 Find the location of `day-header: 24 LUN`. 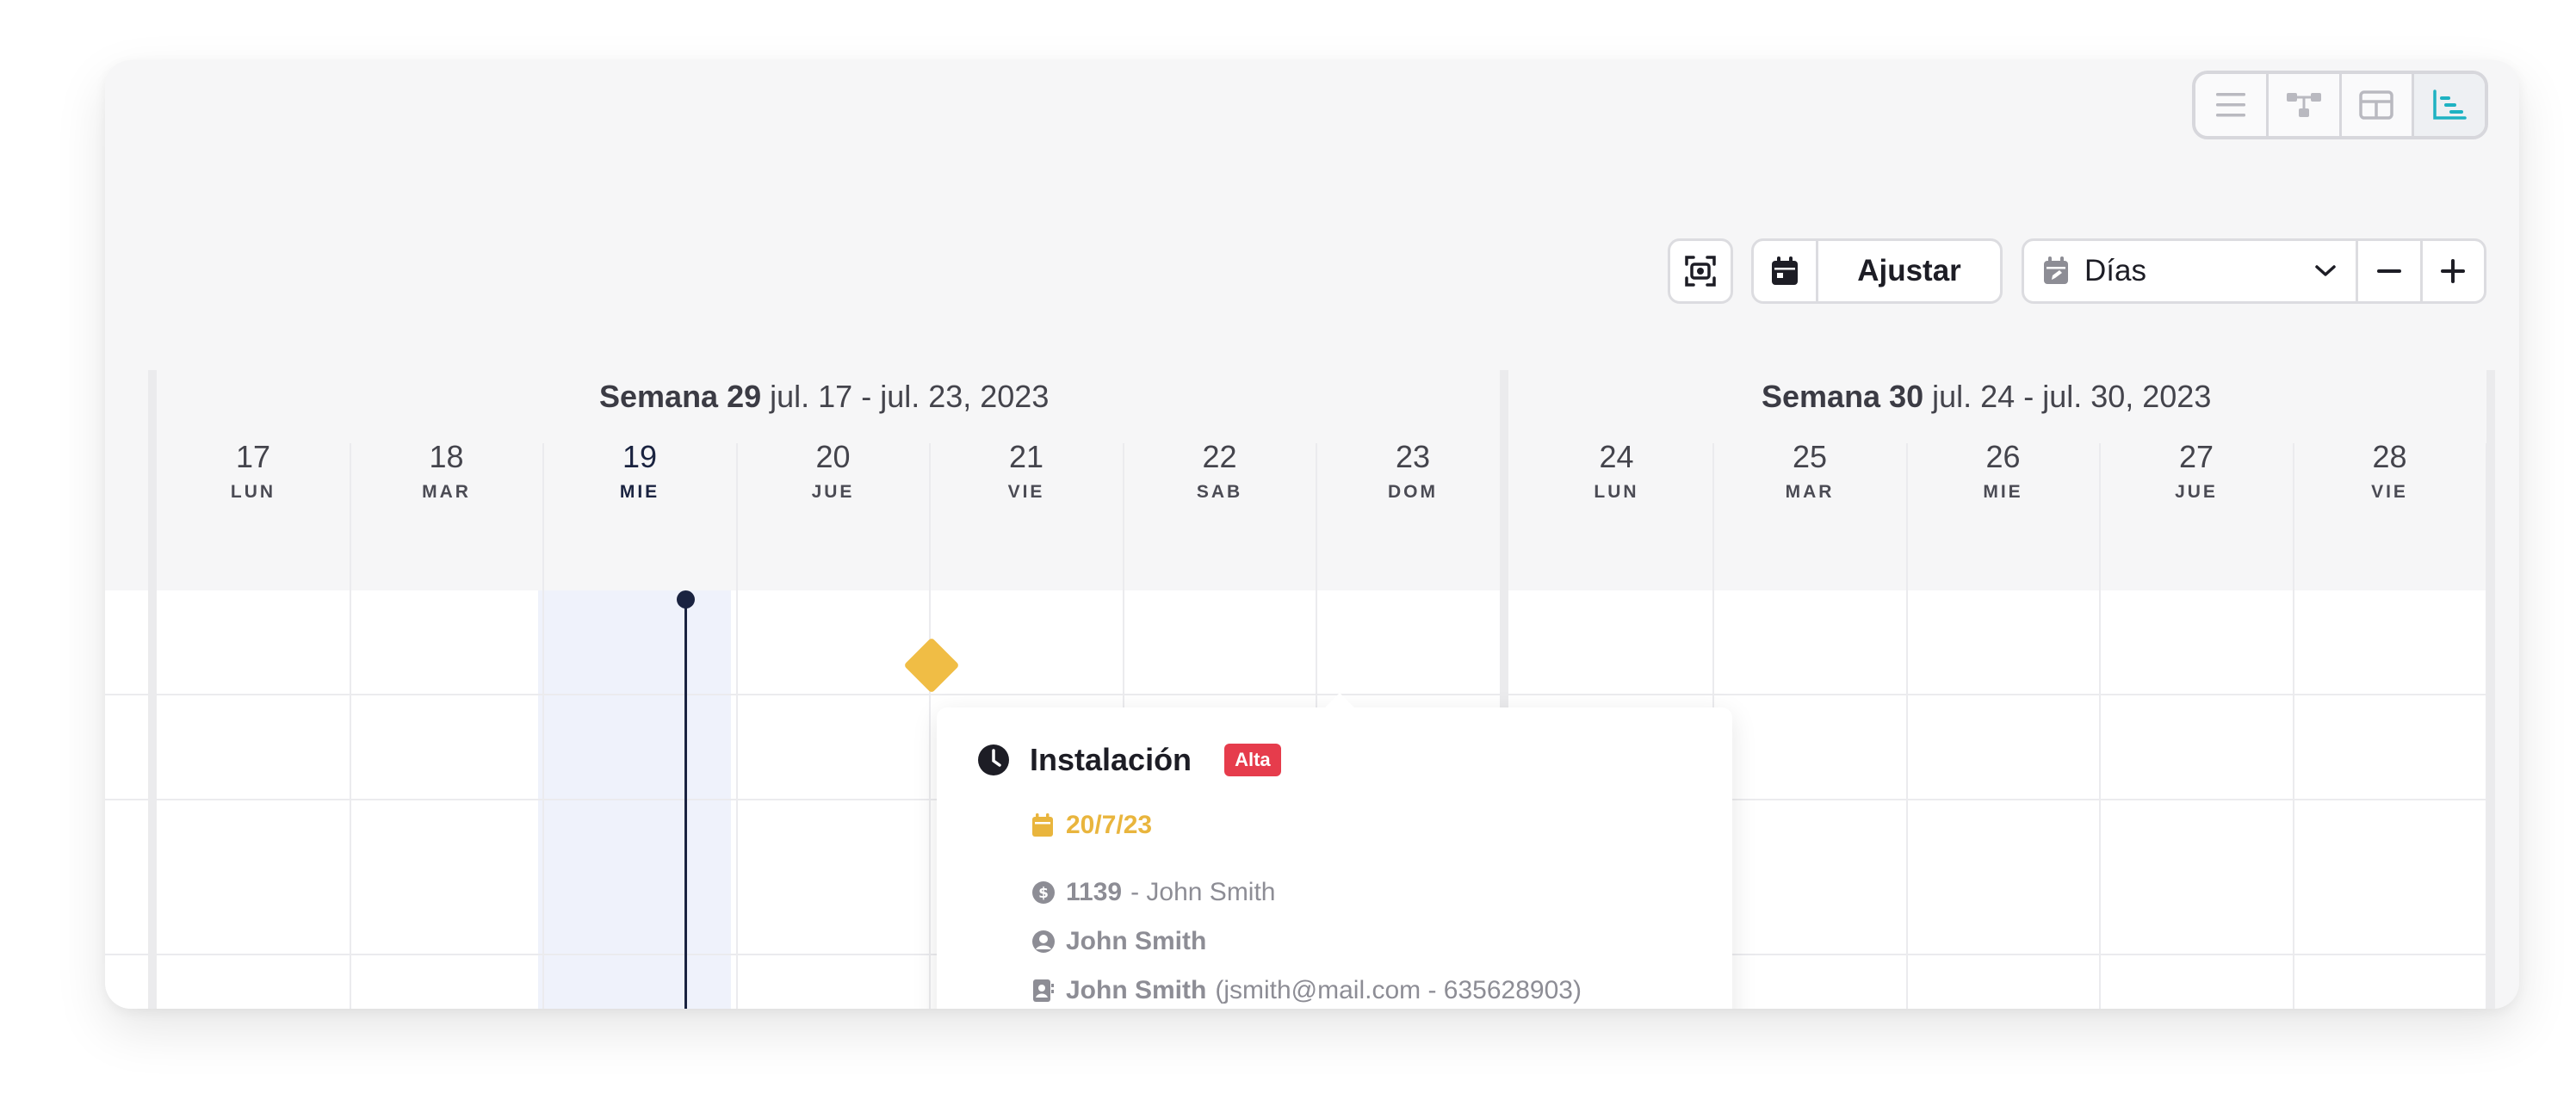

day-header: 24 LUN is located at coordinates (1616, 471).